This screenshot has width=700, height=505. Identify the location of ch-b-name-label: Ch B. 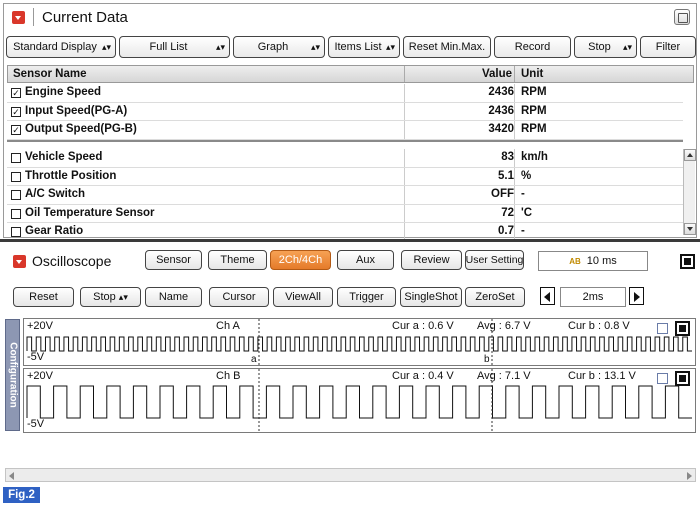
(228, 376).